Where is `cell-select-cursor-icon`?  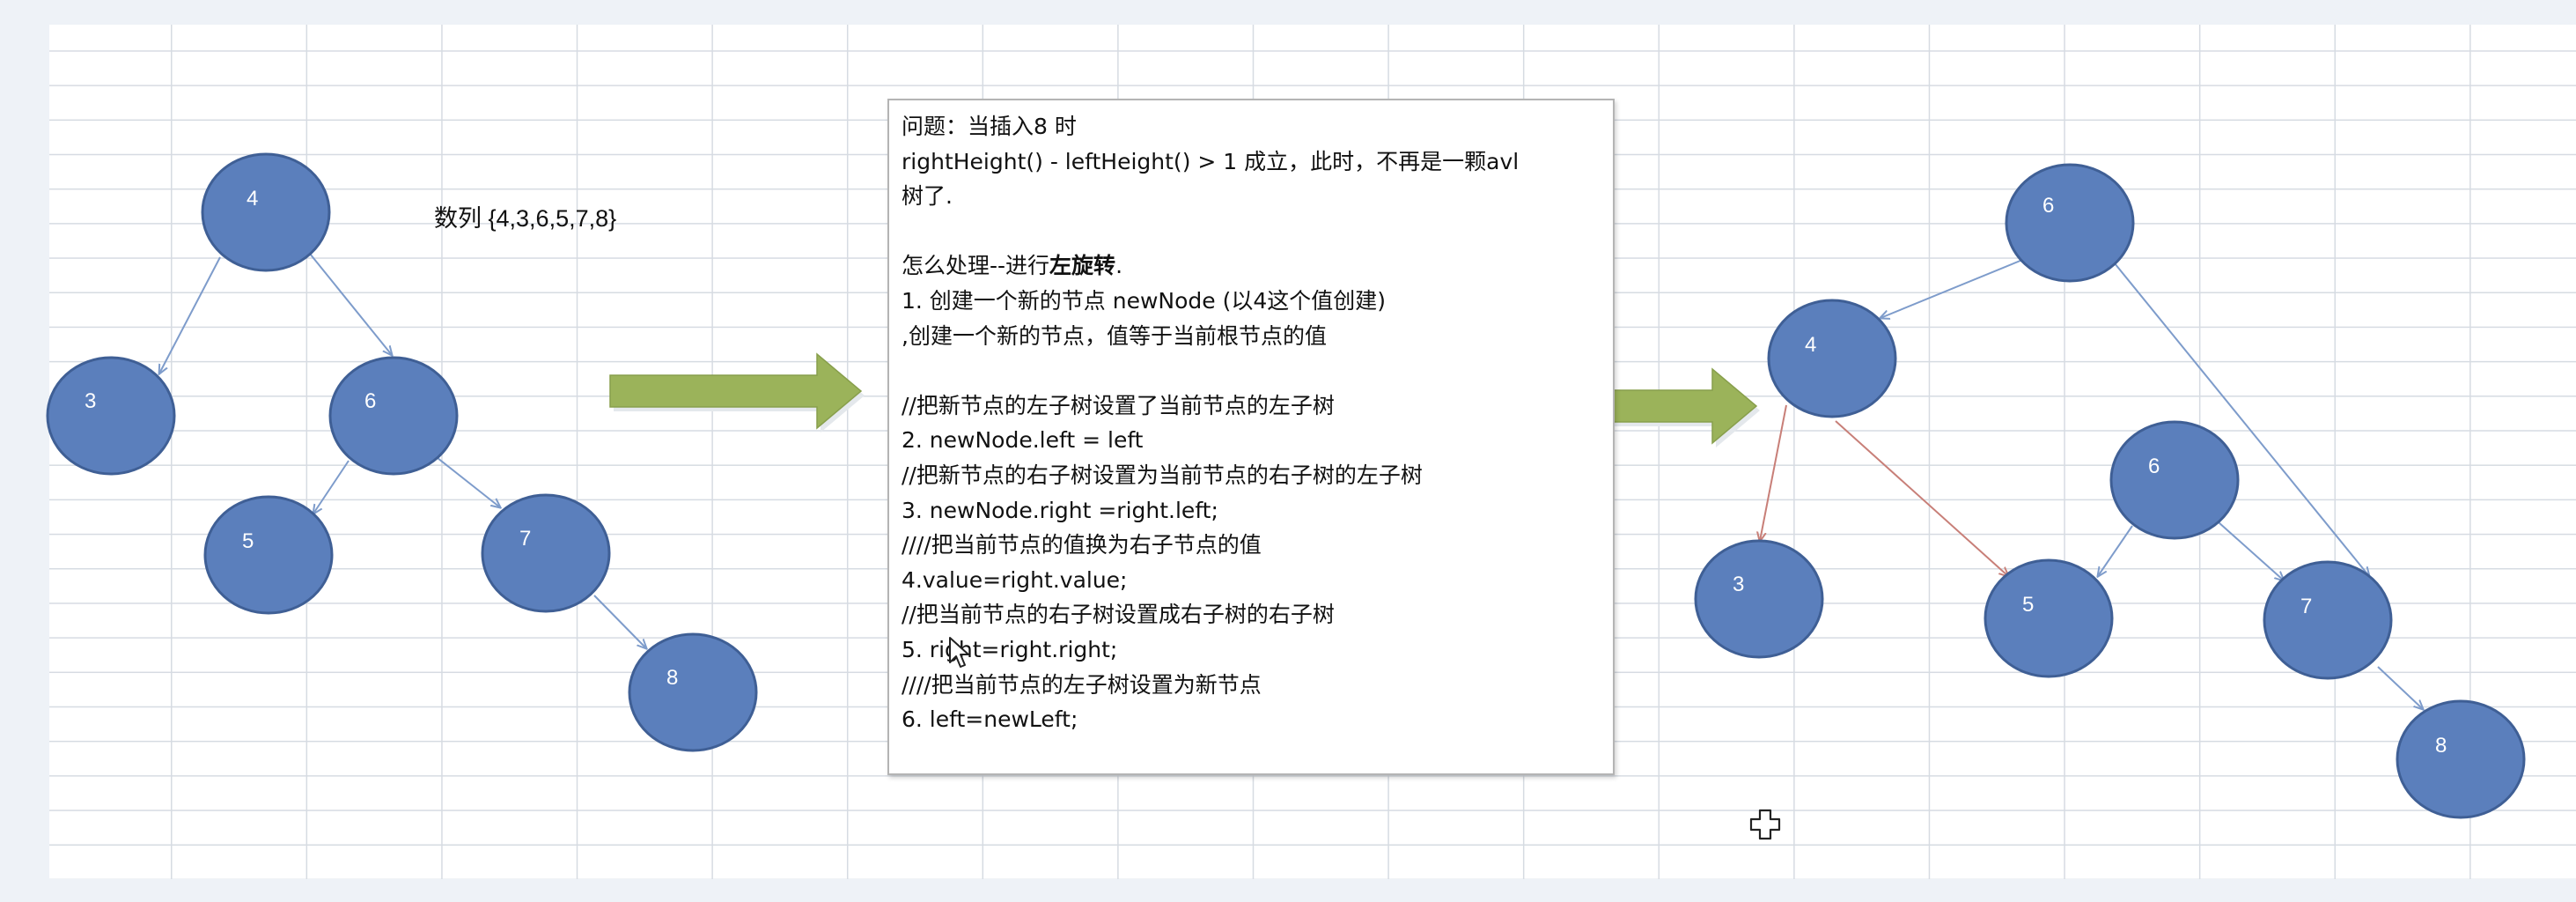
cell-select-cursor-icon is located at coordinates (1765, 824).